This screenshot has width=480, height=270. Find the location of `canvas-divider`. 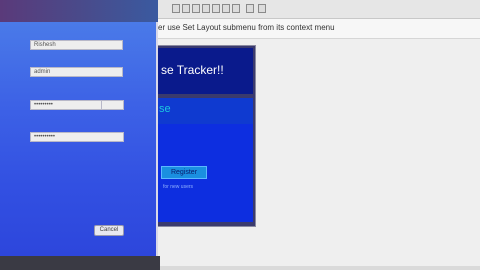

canvas-divider is located at coordinates (315, 268).